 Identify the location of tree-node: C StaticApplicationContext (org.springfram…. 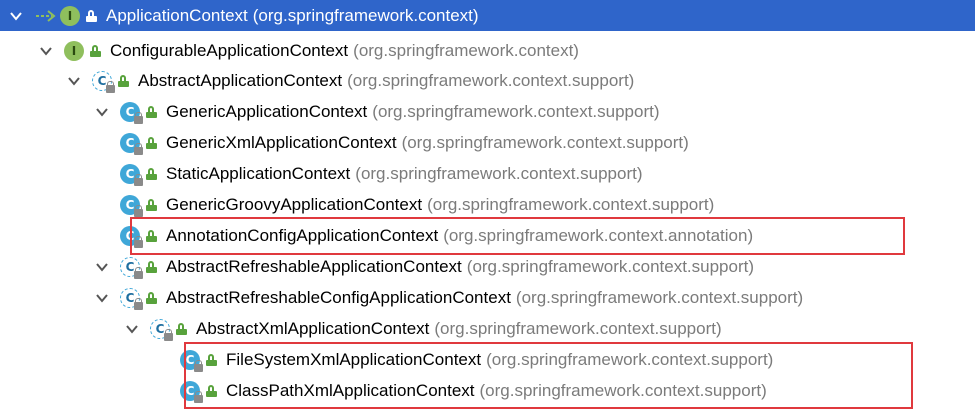
(487, 174).